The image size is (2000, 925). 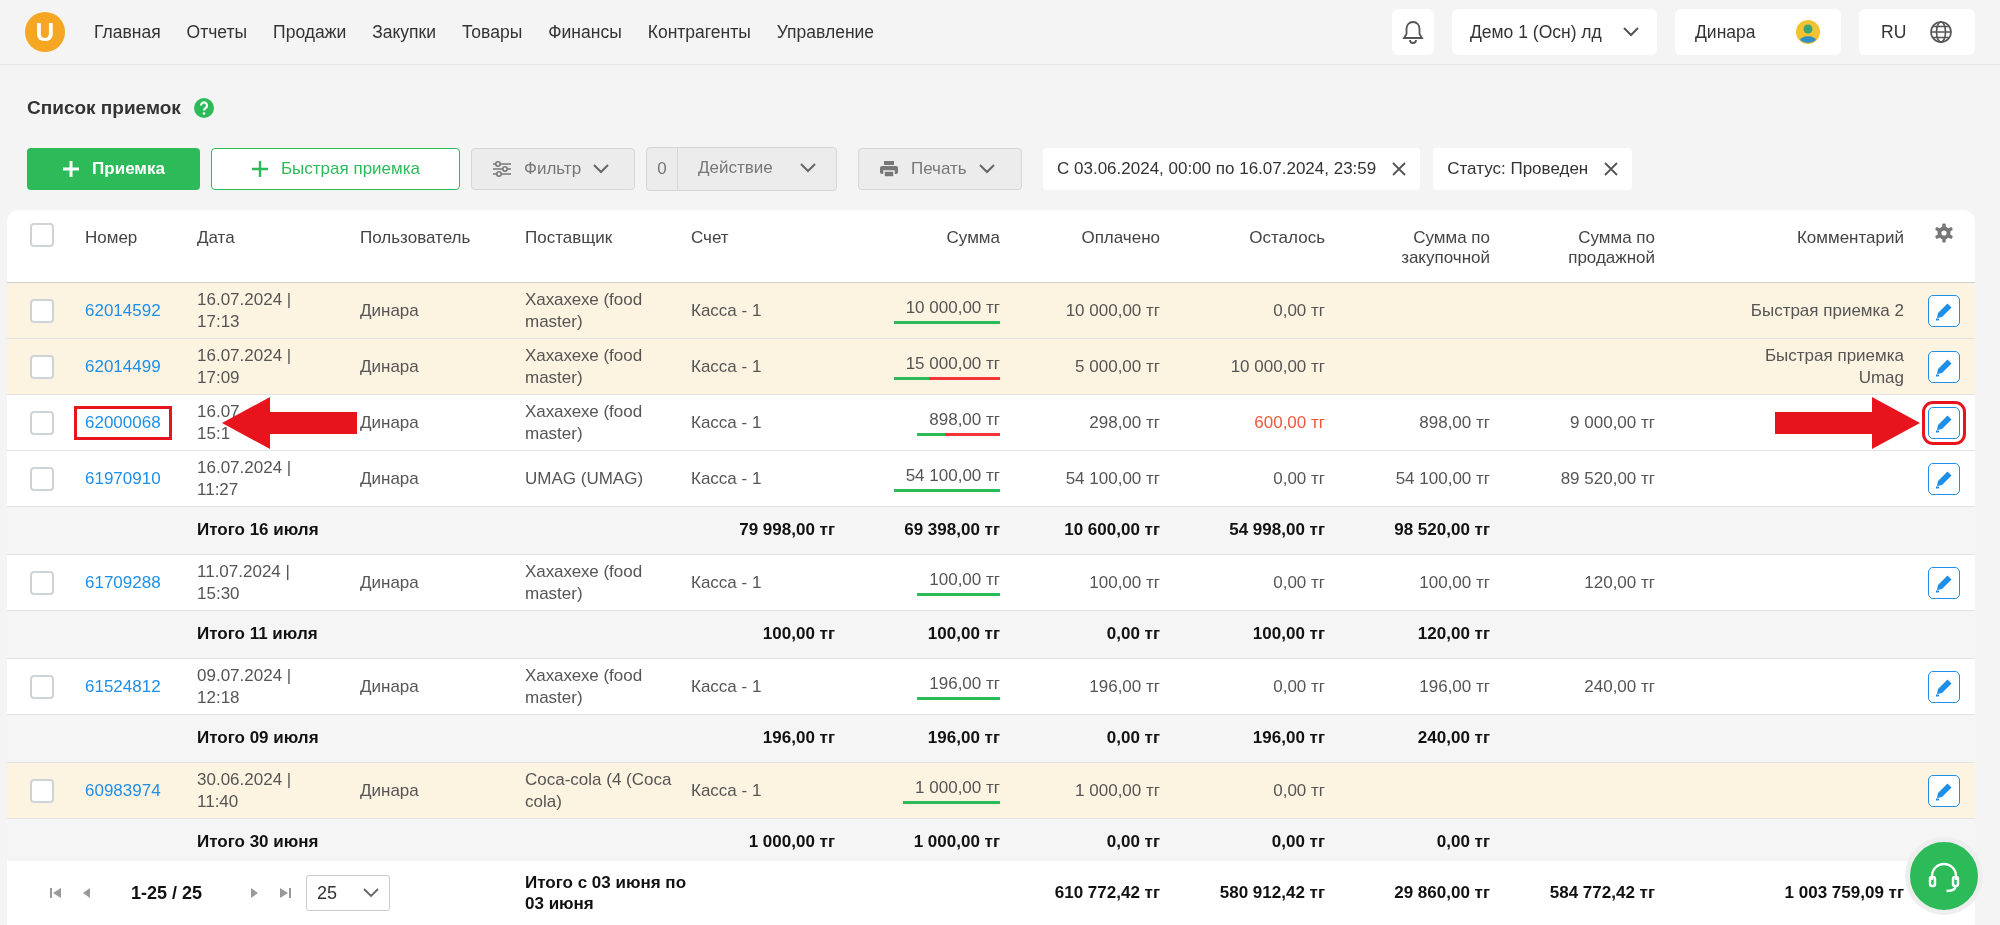 What do you see at coordinates (1454, 422) in the screenshot?
I see `table-cell: 898,00 тг` at bounding box center [1454, 422].